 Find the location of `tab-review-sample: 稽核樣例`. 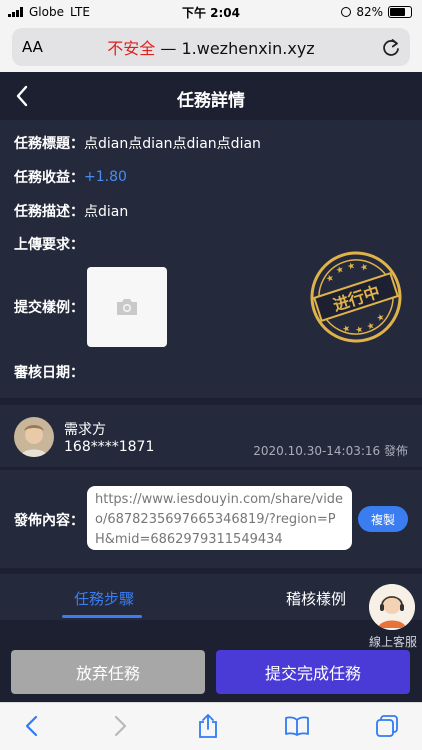

tab-review-sample: 稽核樣例 is located at coordinates (316, 598).